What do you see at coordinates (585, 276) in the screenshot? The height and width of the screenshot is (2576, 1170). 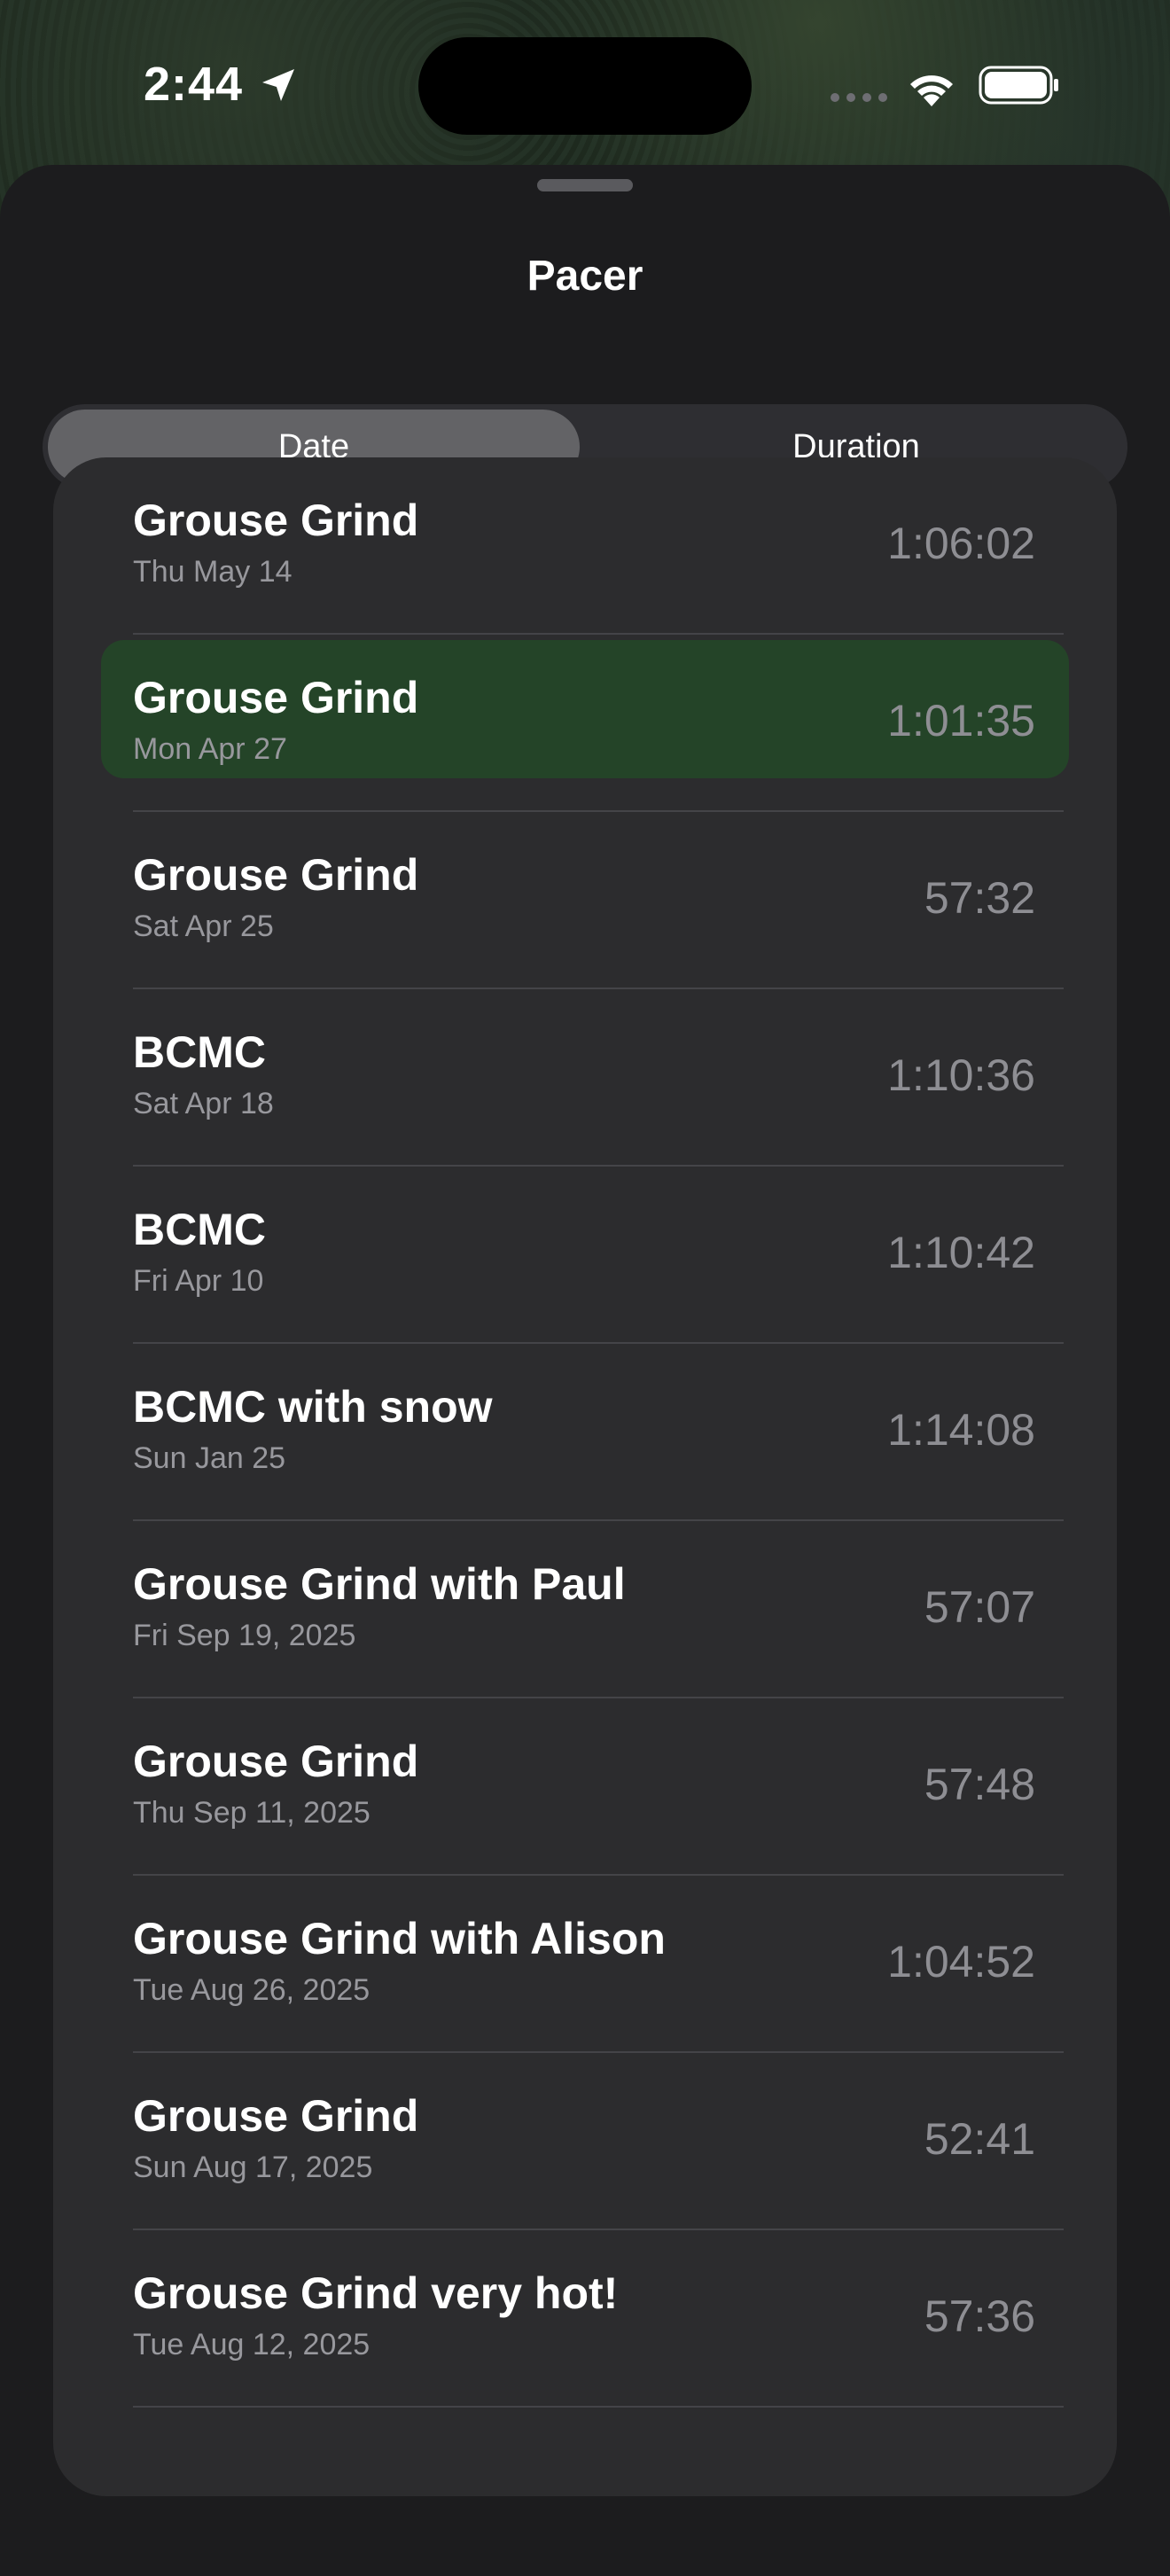 I see `page-title: Pacer` at bounding box center [585, 276].